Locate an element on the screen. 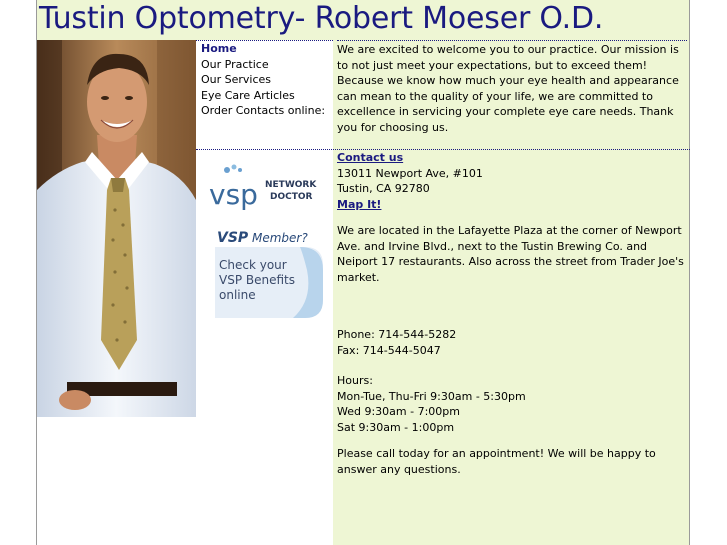 This screenshot has width=727, height=545. address-line-2: Tustin, CA 92780 is located at coordinates (383, 188).